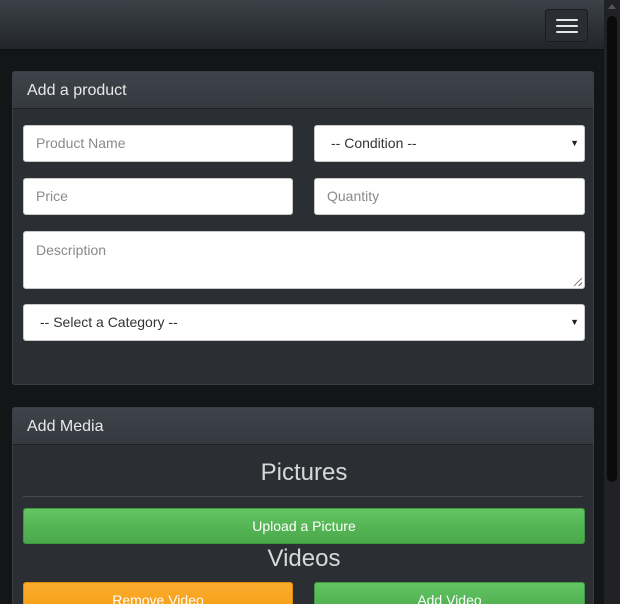  What do you see at coordinates (109, 322) in the screenshot?
I see `category-select-value: -- Select a Category --` at bounding box center [109, 322].